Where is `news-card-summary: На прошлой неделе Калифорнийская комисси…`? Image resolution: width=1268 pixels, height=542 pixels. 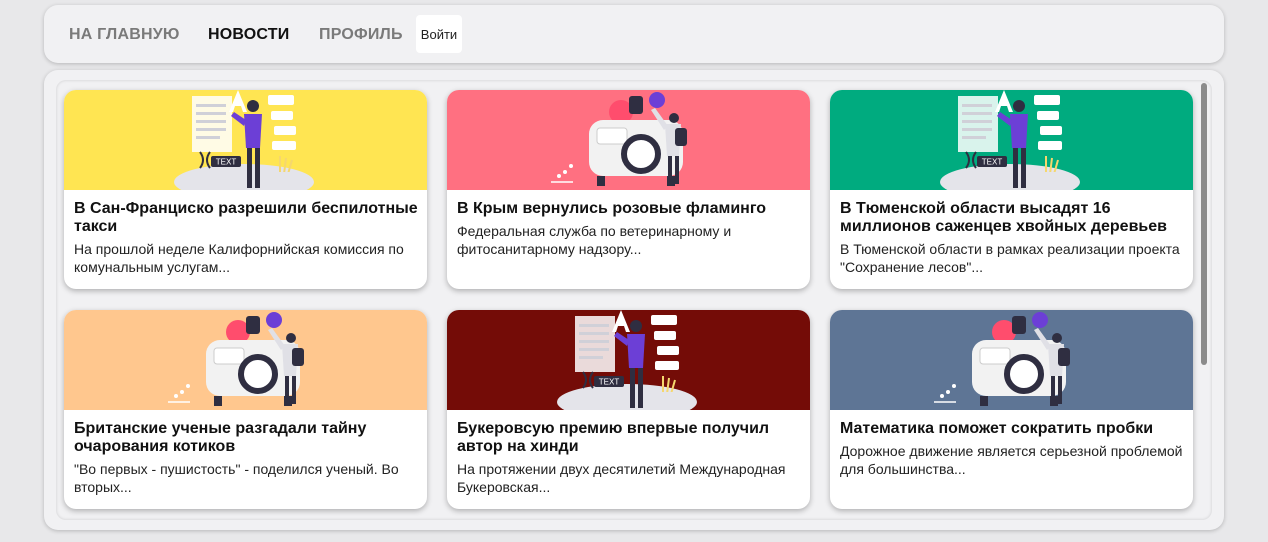 news-card-summary: На прошлой неделе Калифорнийская комисси… is located at coordinates (239, 258).